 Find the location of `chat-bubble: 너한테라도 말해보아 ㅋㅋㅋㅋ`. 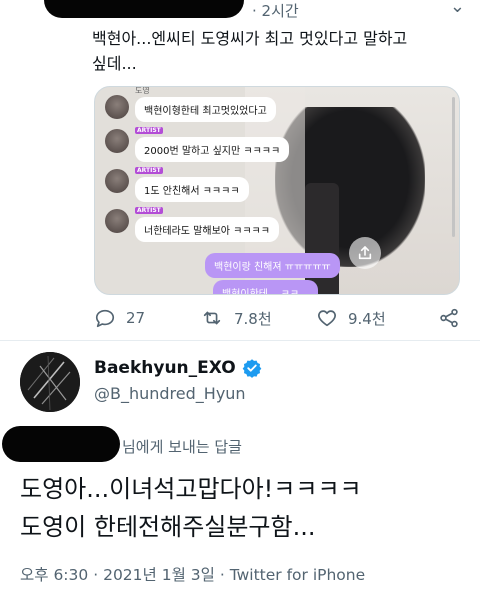

chat-bubble: 너한테라도 말해보아 ㅋㅋㅋㅋ is located at coordinates (207, 229).